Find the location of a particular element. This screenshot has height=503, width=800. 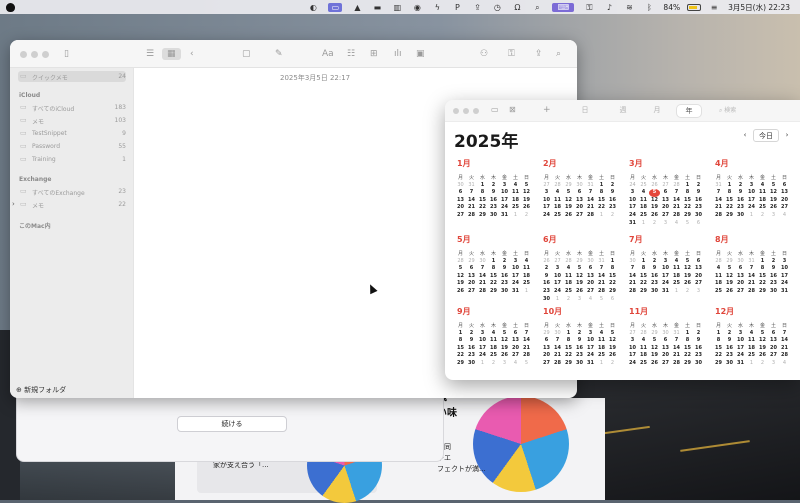

app-p-icon: P is located at coordinates (457, 7).